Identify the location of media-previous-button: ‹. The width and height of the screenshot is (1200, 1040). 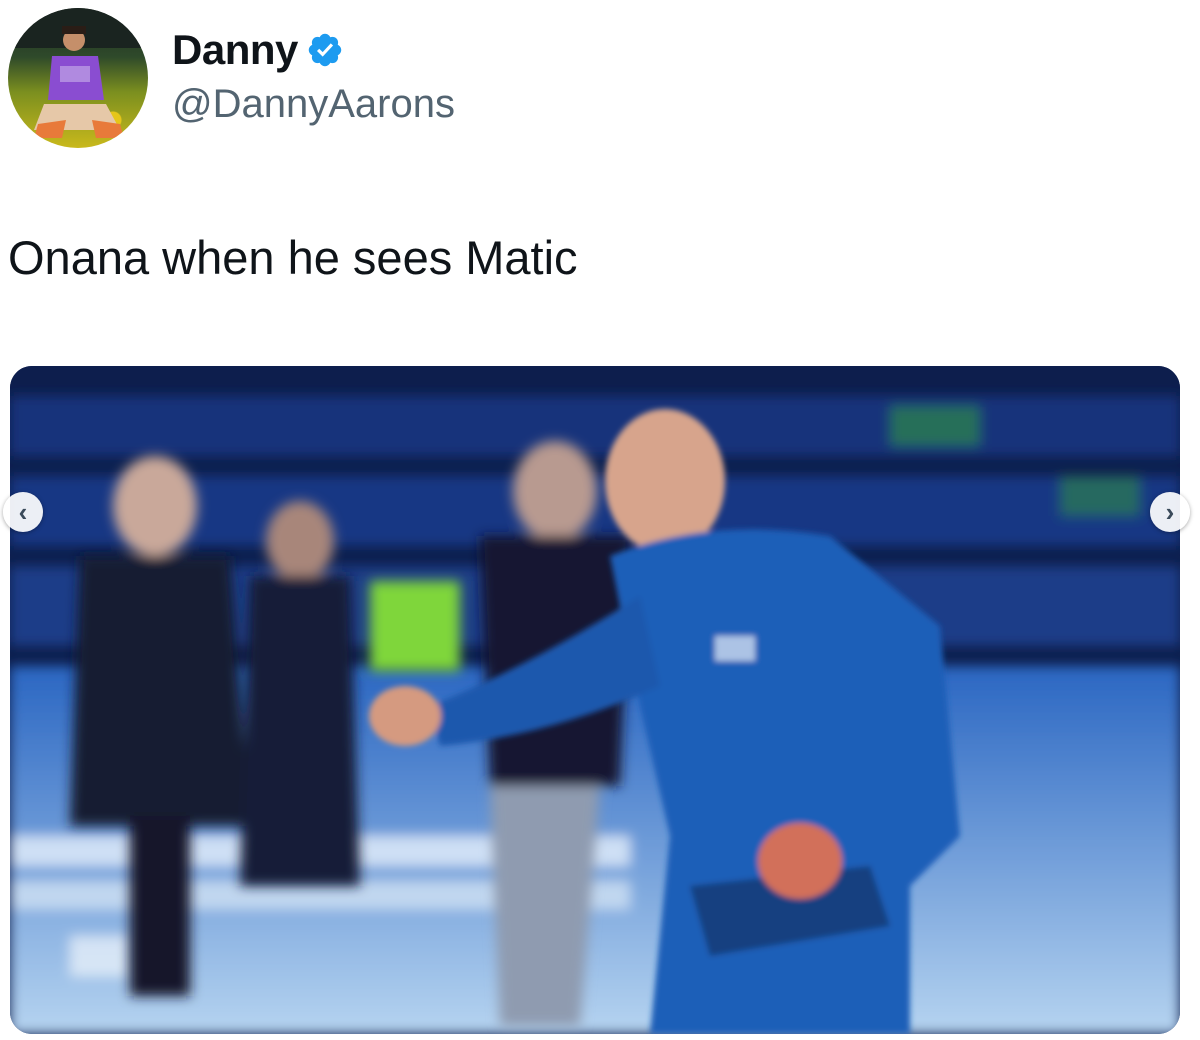
(23, 512).